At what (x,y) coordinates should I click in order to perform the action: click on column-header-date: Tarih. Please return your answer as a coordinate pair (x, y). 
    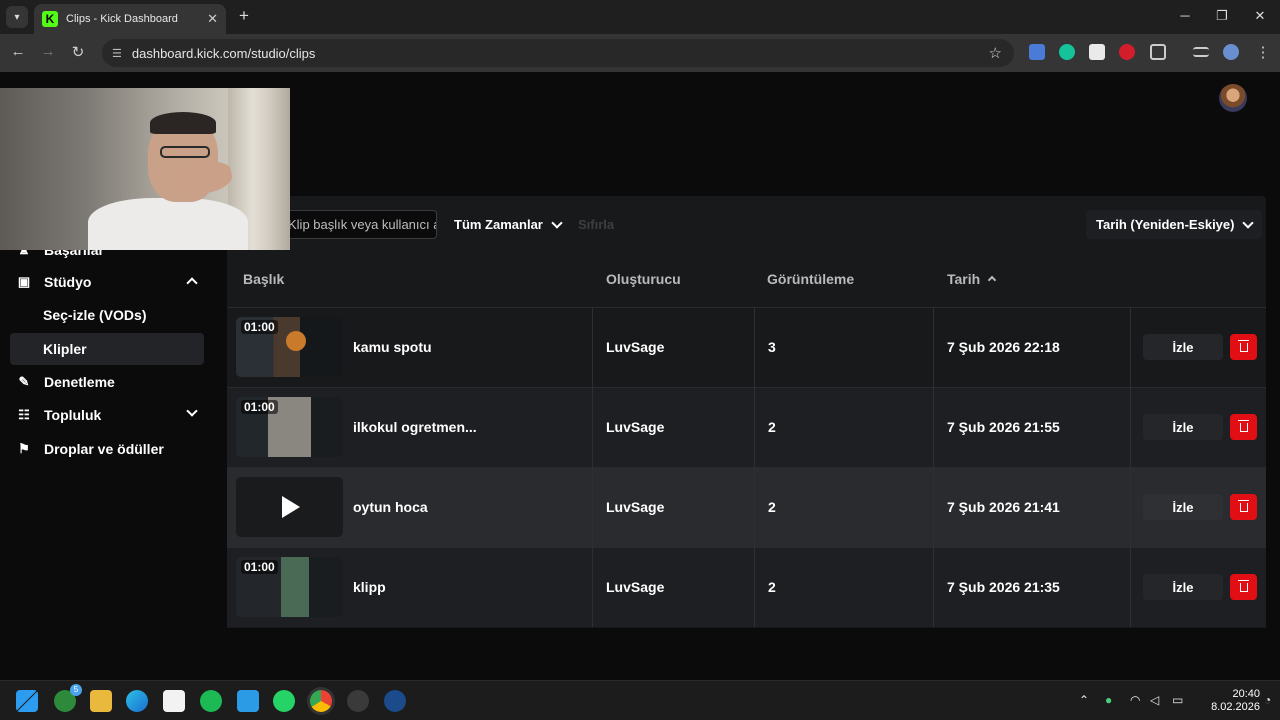
    Looking at the image, I should click on (972, 279).